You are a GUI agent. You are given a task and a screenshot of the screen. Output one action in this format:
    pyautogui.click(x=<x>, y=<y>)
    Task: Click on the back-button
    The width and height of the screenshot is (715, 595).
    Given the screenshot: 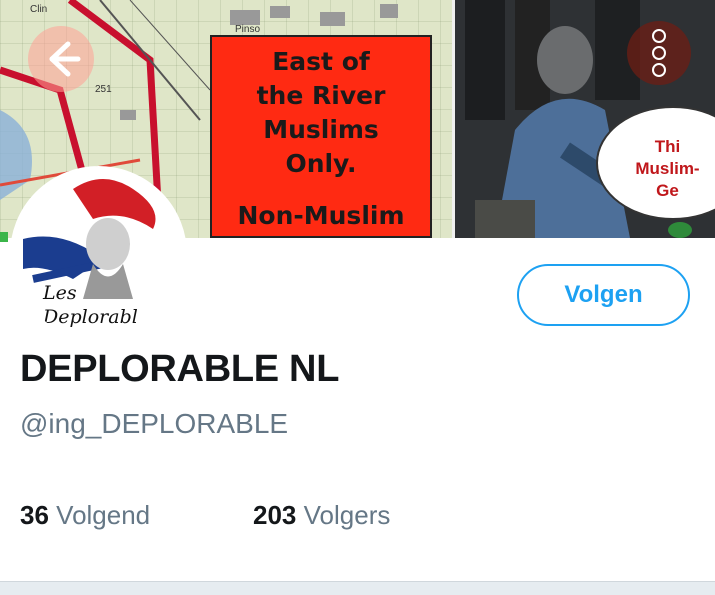 What is the action you would take?
    pyautogui.click(x=61, y=59)
    